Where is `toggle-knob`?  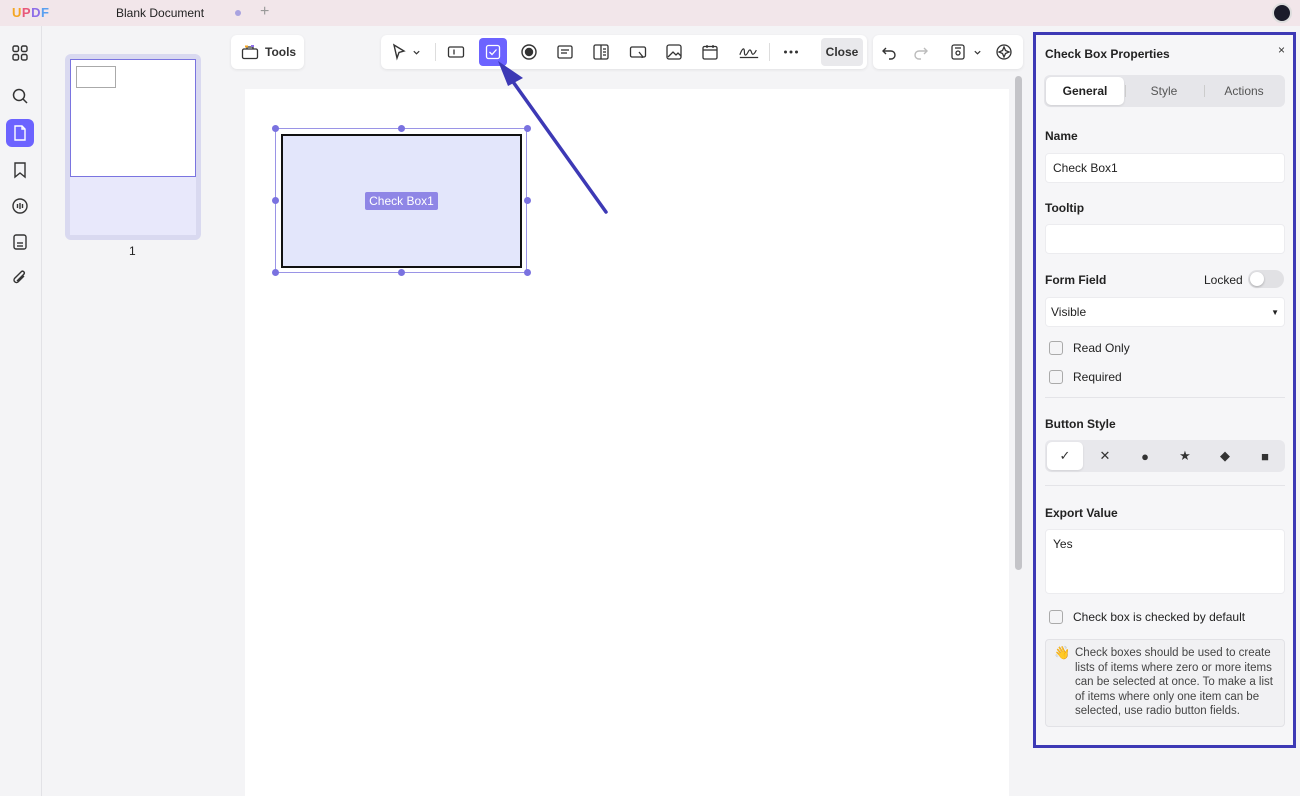
toggle-knob is located at coordinates (1257, 279).